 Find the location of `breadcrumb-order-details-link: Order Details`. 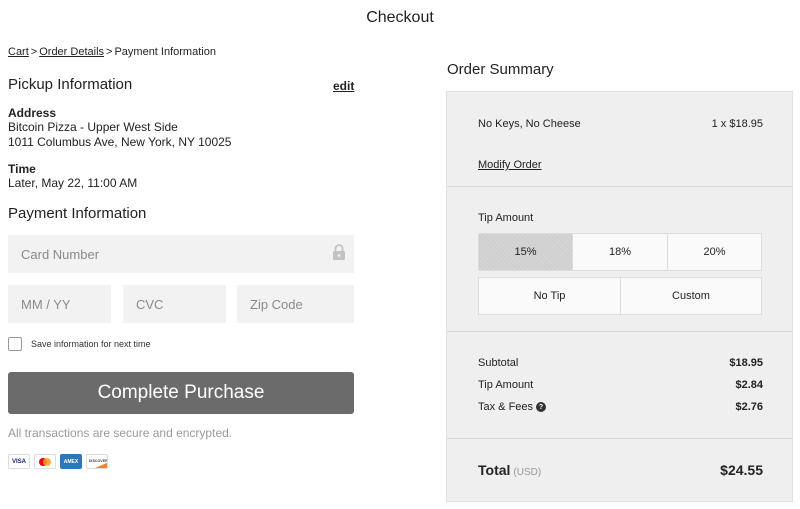

breadcrumb-order-details-link: Order Details is located at coordinates (71, 52).